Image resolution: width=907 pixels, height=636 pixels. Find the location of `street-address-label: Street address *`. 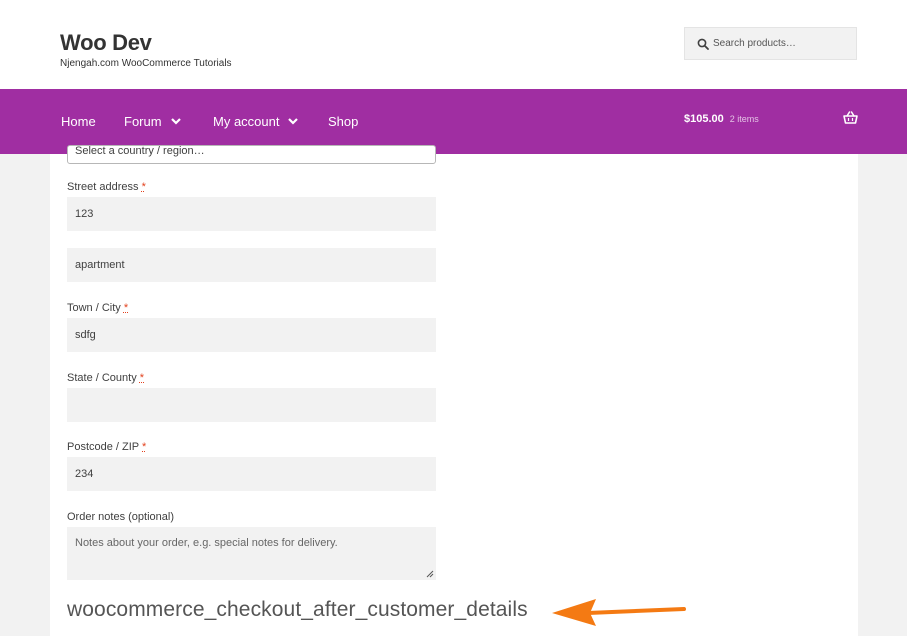

street-address-label: Street address * is located at coordinates (106, 187).